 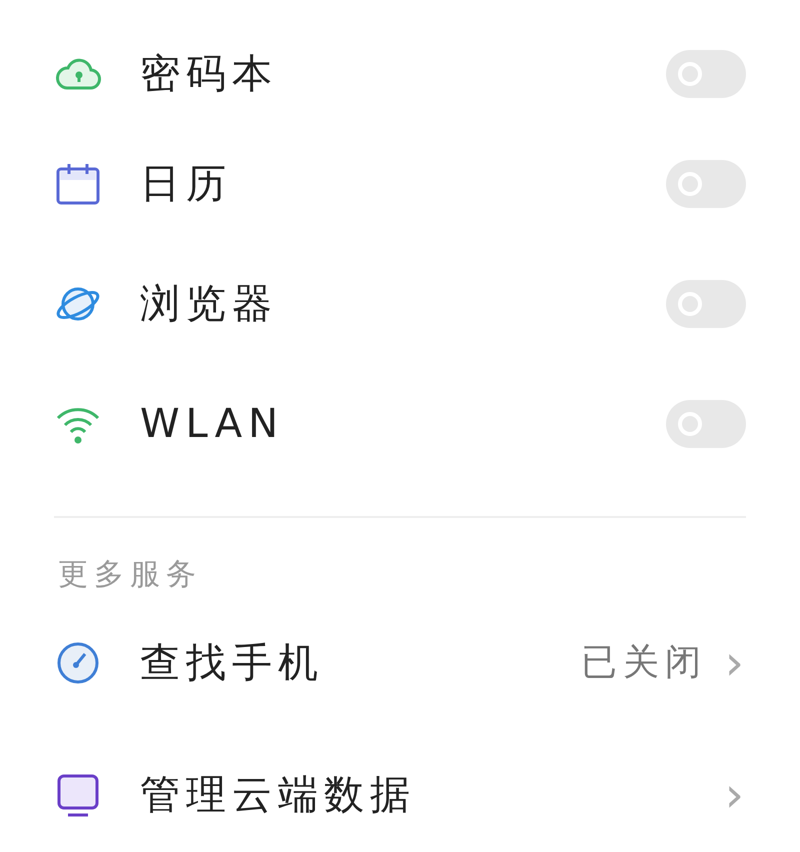 What do you see at coordinates (360, 663) in the screenshot?
I see `menu-item-label: 查找手机` at bounding box center [360, 663].